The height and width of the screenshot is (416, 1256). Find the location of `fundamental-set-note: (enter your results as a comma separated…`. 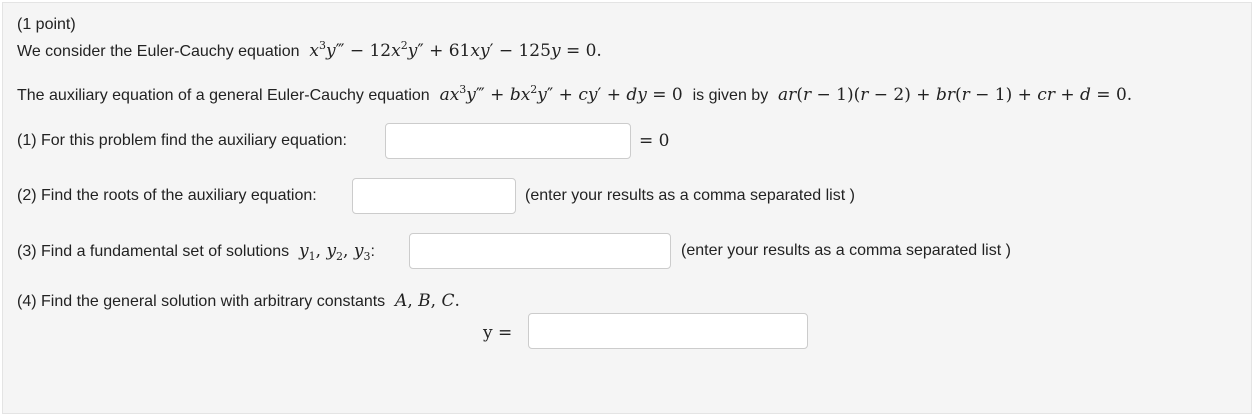

fundamental-set-note: (enter your results as a comma separated… is located at coordinates (846, 250).